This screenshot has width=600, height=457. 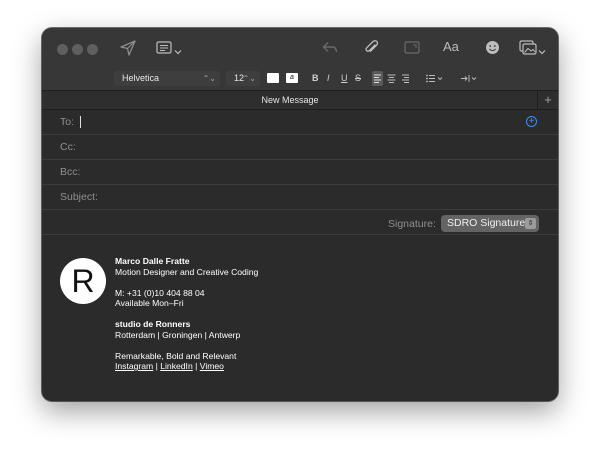 What do you see at coordinates (470, 81) in the screenshot?
I see `indent-icon` at bounding box center [470, 81].